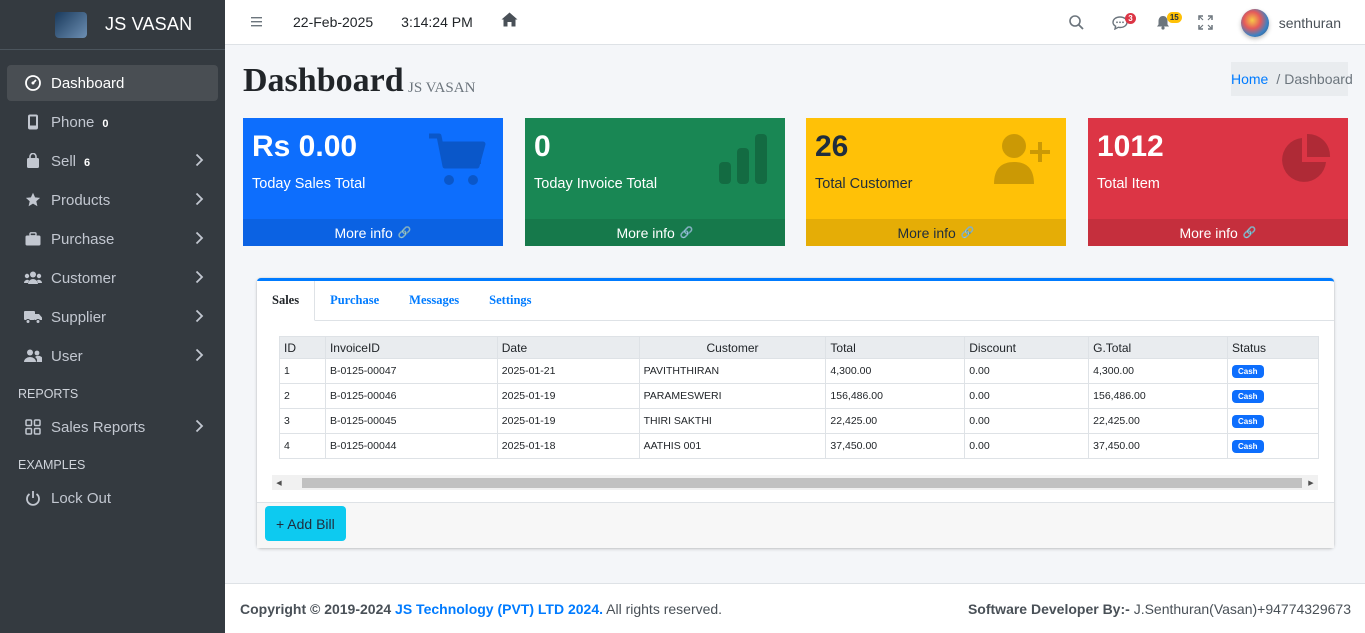 The width and height of the screenshot is (1365, 633). What do you see at coordinates (411, 347) in the screenshot?
I see `column-header-invoice-id: InvoiceID` at bounding box center [411, 347].